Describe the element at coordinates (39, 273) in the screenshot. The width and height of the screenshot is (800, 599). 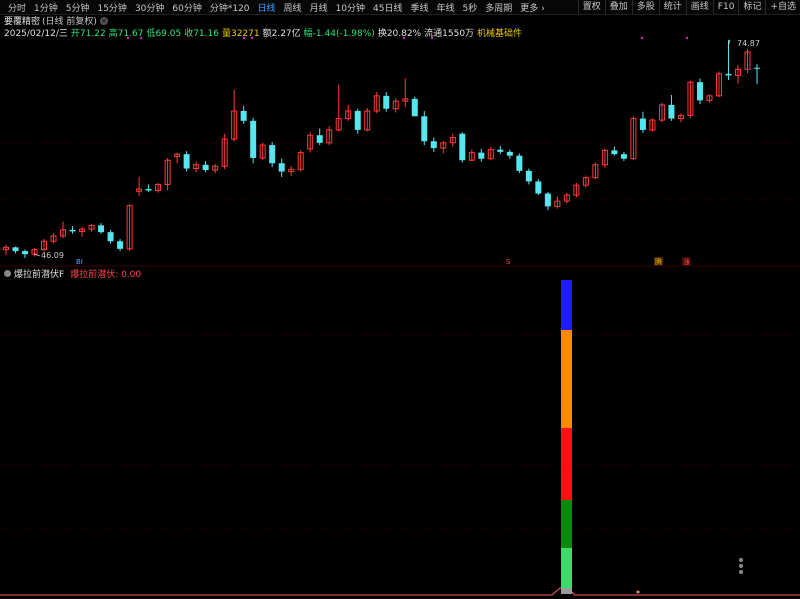
I see `indicator-name: 爆拉前潜伏F` at that location.